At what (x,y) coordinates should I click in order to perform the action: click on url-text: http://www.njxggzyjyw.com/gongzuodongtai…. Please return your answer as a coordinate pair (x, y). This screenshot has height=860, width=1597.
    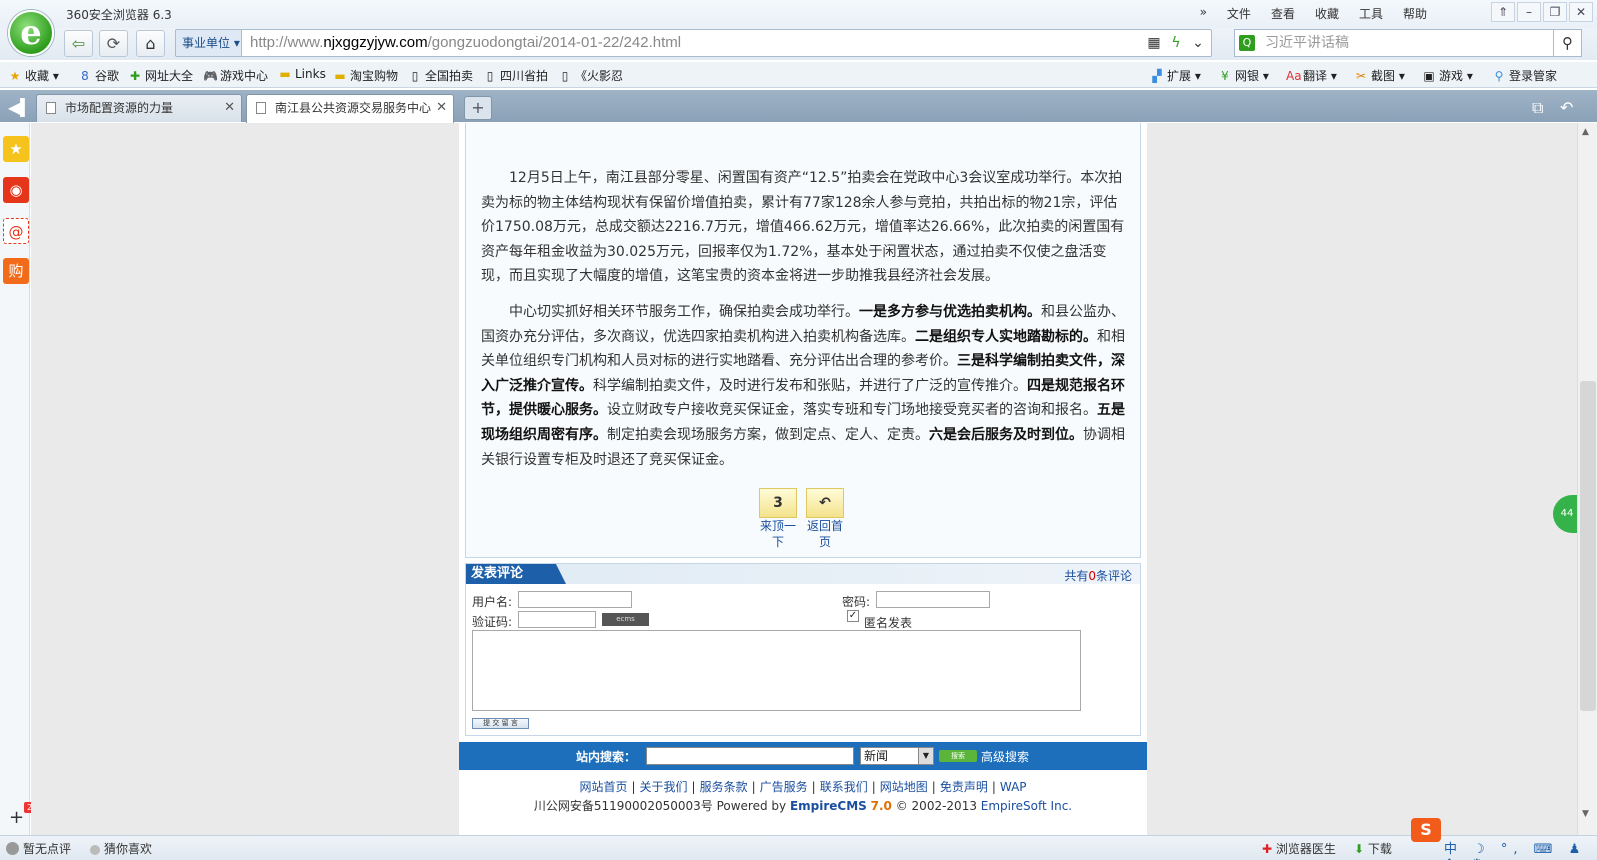
    Looking at the image, I should click on (465, 43).